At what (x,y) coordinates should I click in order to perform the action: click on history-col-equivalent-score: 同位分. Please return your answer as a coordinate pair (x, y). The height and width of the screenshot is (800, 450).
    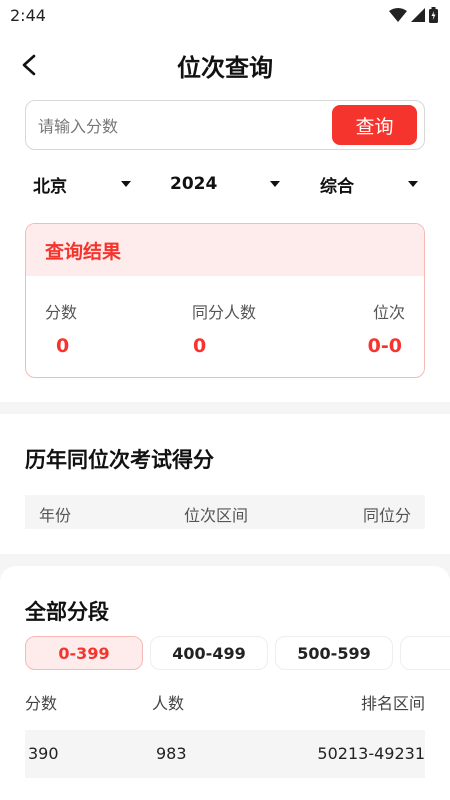
    Looking at the image, I should click on (386, 515).